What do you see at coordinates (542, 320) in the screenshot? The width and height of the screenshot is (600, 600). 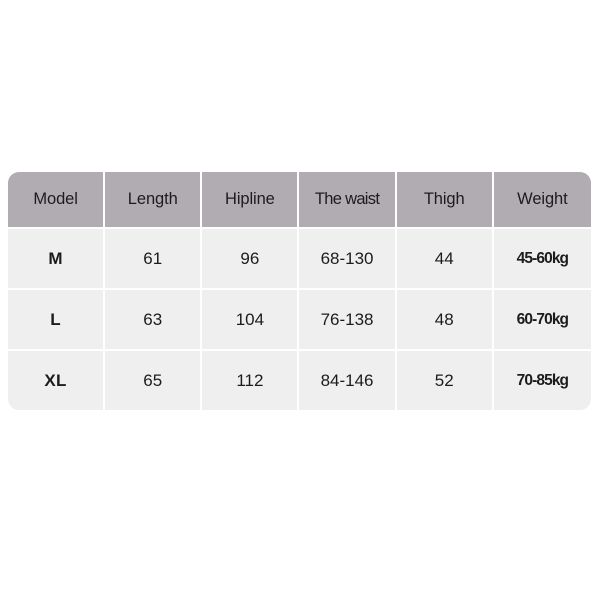 I see `cell-weight: 60-70kg` at bounding box center [542, 320].